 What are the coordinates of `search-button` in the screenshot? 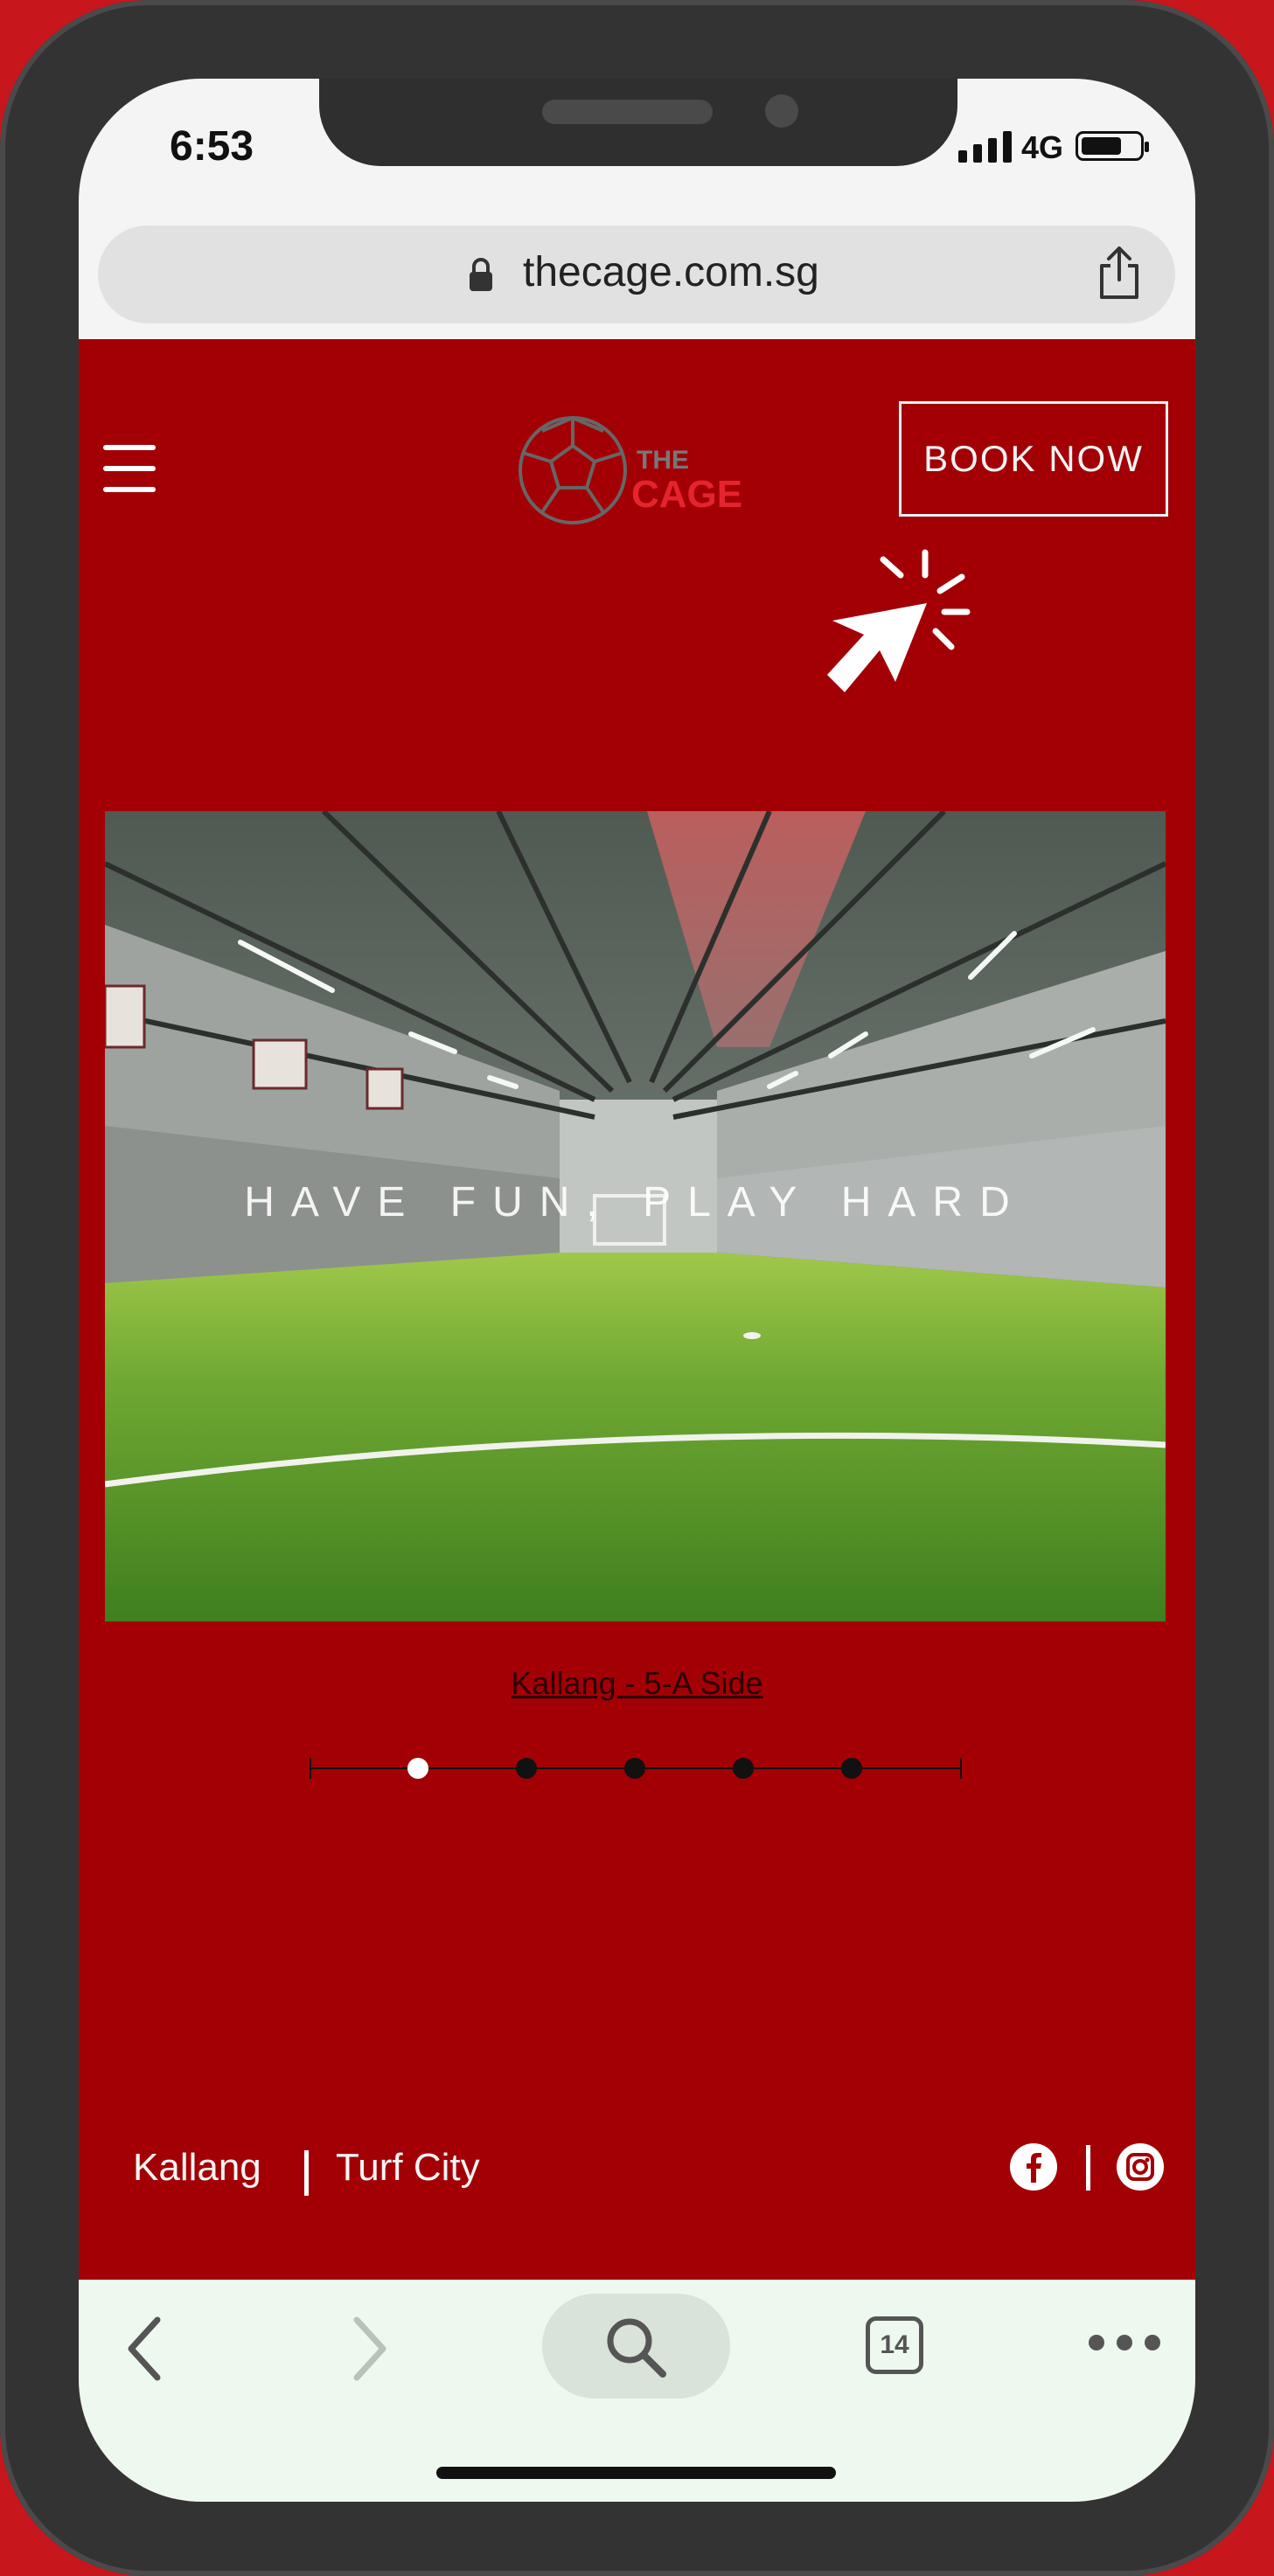 It's located at (636, 2347).